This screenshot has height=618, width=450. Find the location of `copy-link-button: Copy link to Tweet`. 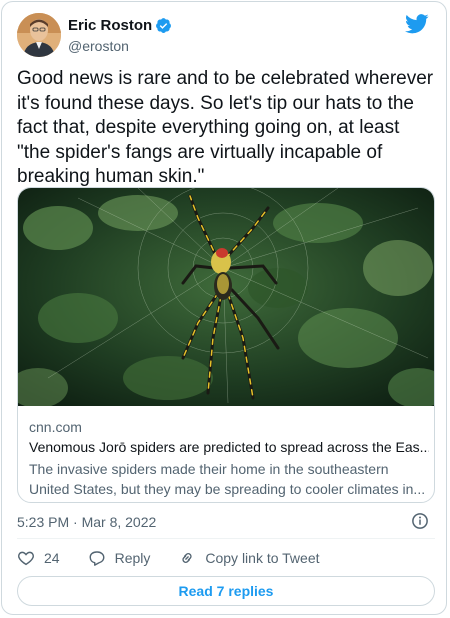

copy-link-button: Copy link to Tweet is located at coordinates (249, 558).